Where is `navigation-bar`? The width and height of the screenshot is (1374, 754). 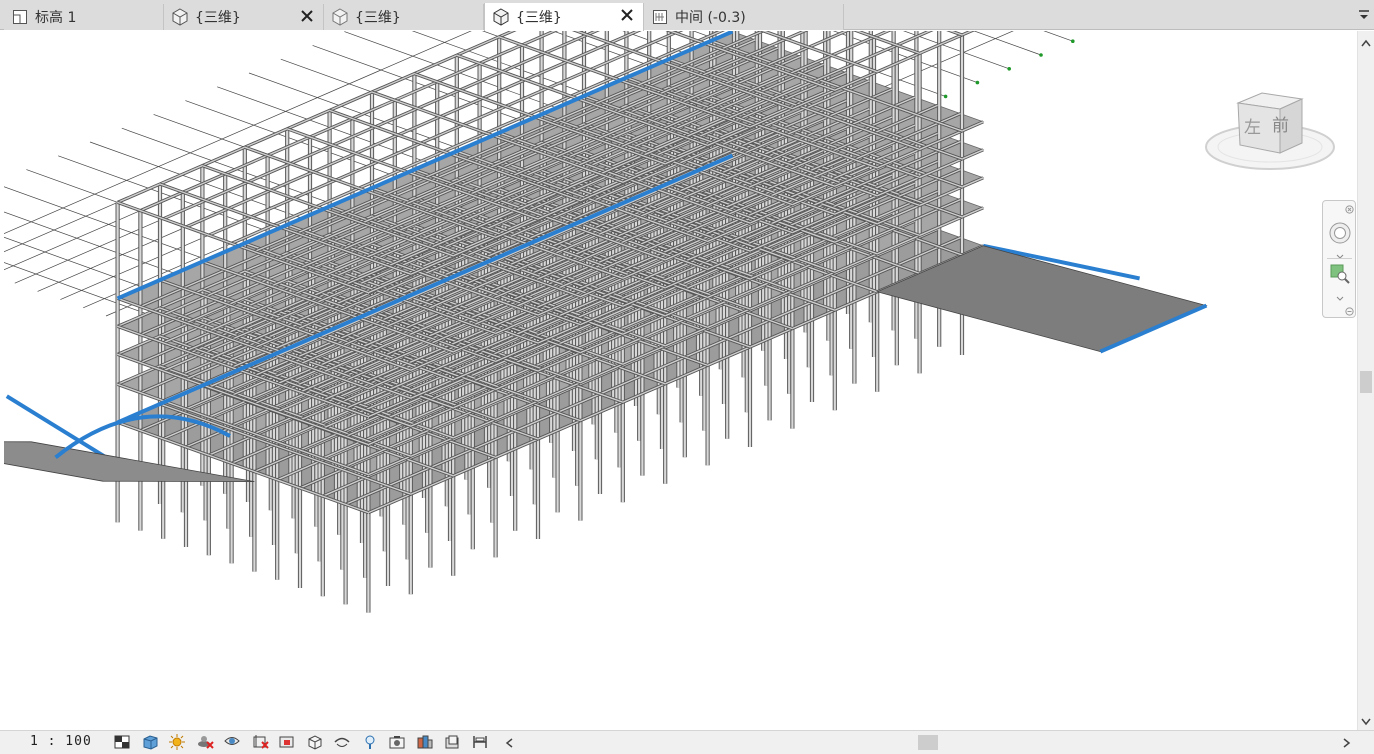
navigation-bar is located at coordinates (1339, 259).